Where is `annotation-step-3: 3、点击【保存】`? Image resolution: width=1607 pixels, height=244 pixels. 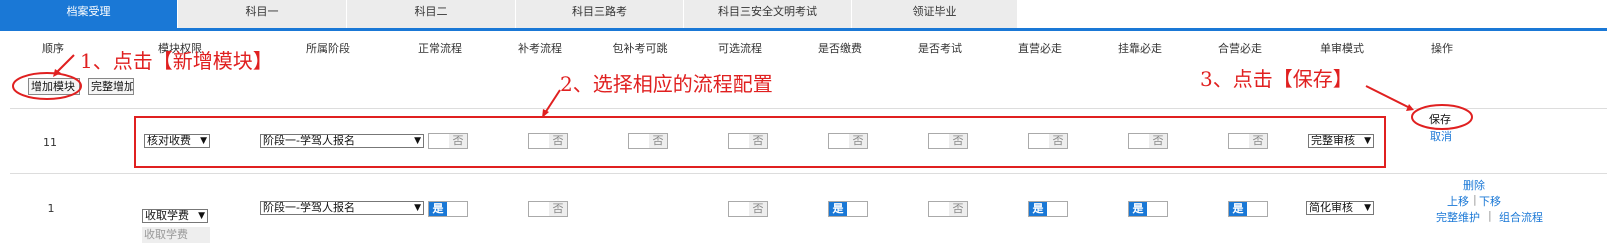
annotation-step-3: 3、点击【保存】 is located at coordinates (1276, 79).